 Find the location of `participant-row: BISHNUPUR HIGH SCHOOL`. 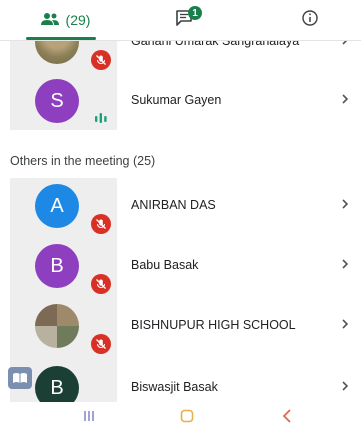

participant-row: BISHNUPUR HIGH SCHOOL is located at coordinates (180, 327).